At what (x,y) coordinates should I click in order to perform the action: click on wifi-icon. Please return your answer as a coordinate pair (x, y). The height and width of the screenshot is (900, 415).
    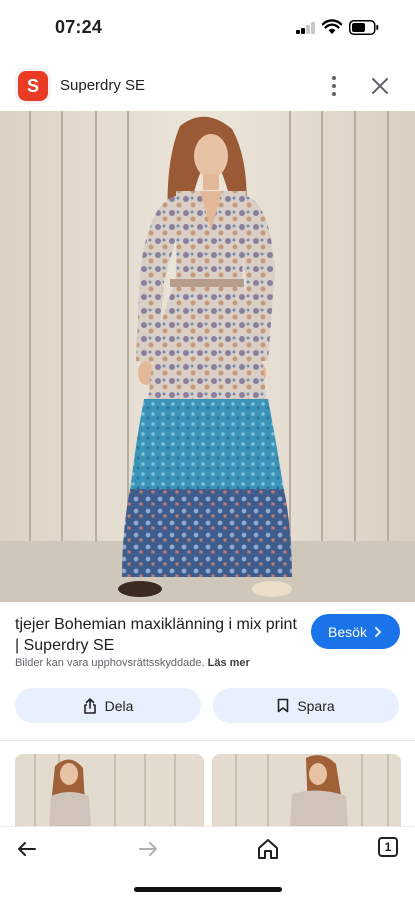
    Looking at the image, I should click on (332, 26).